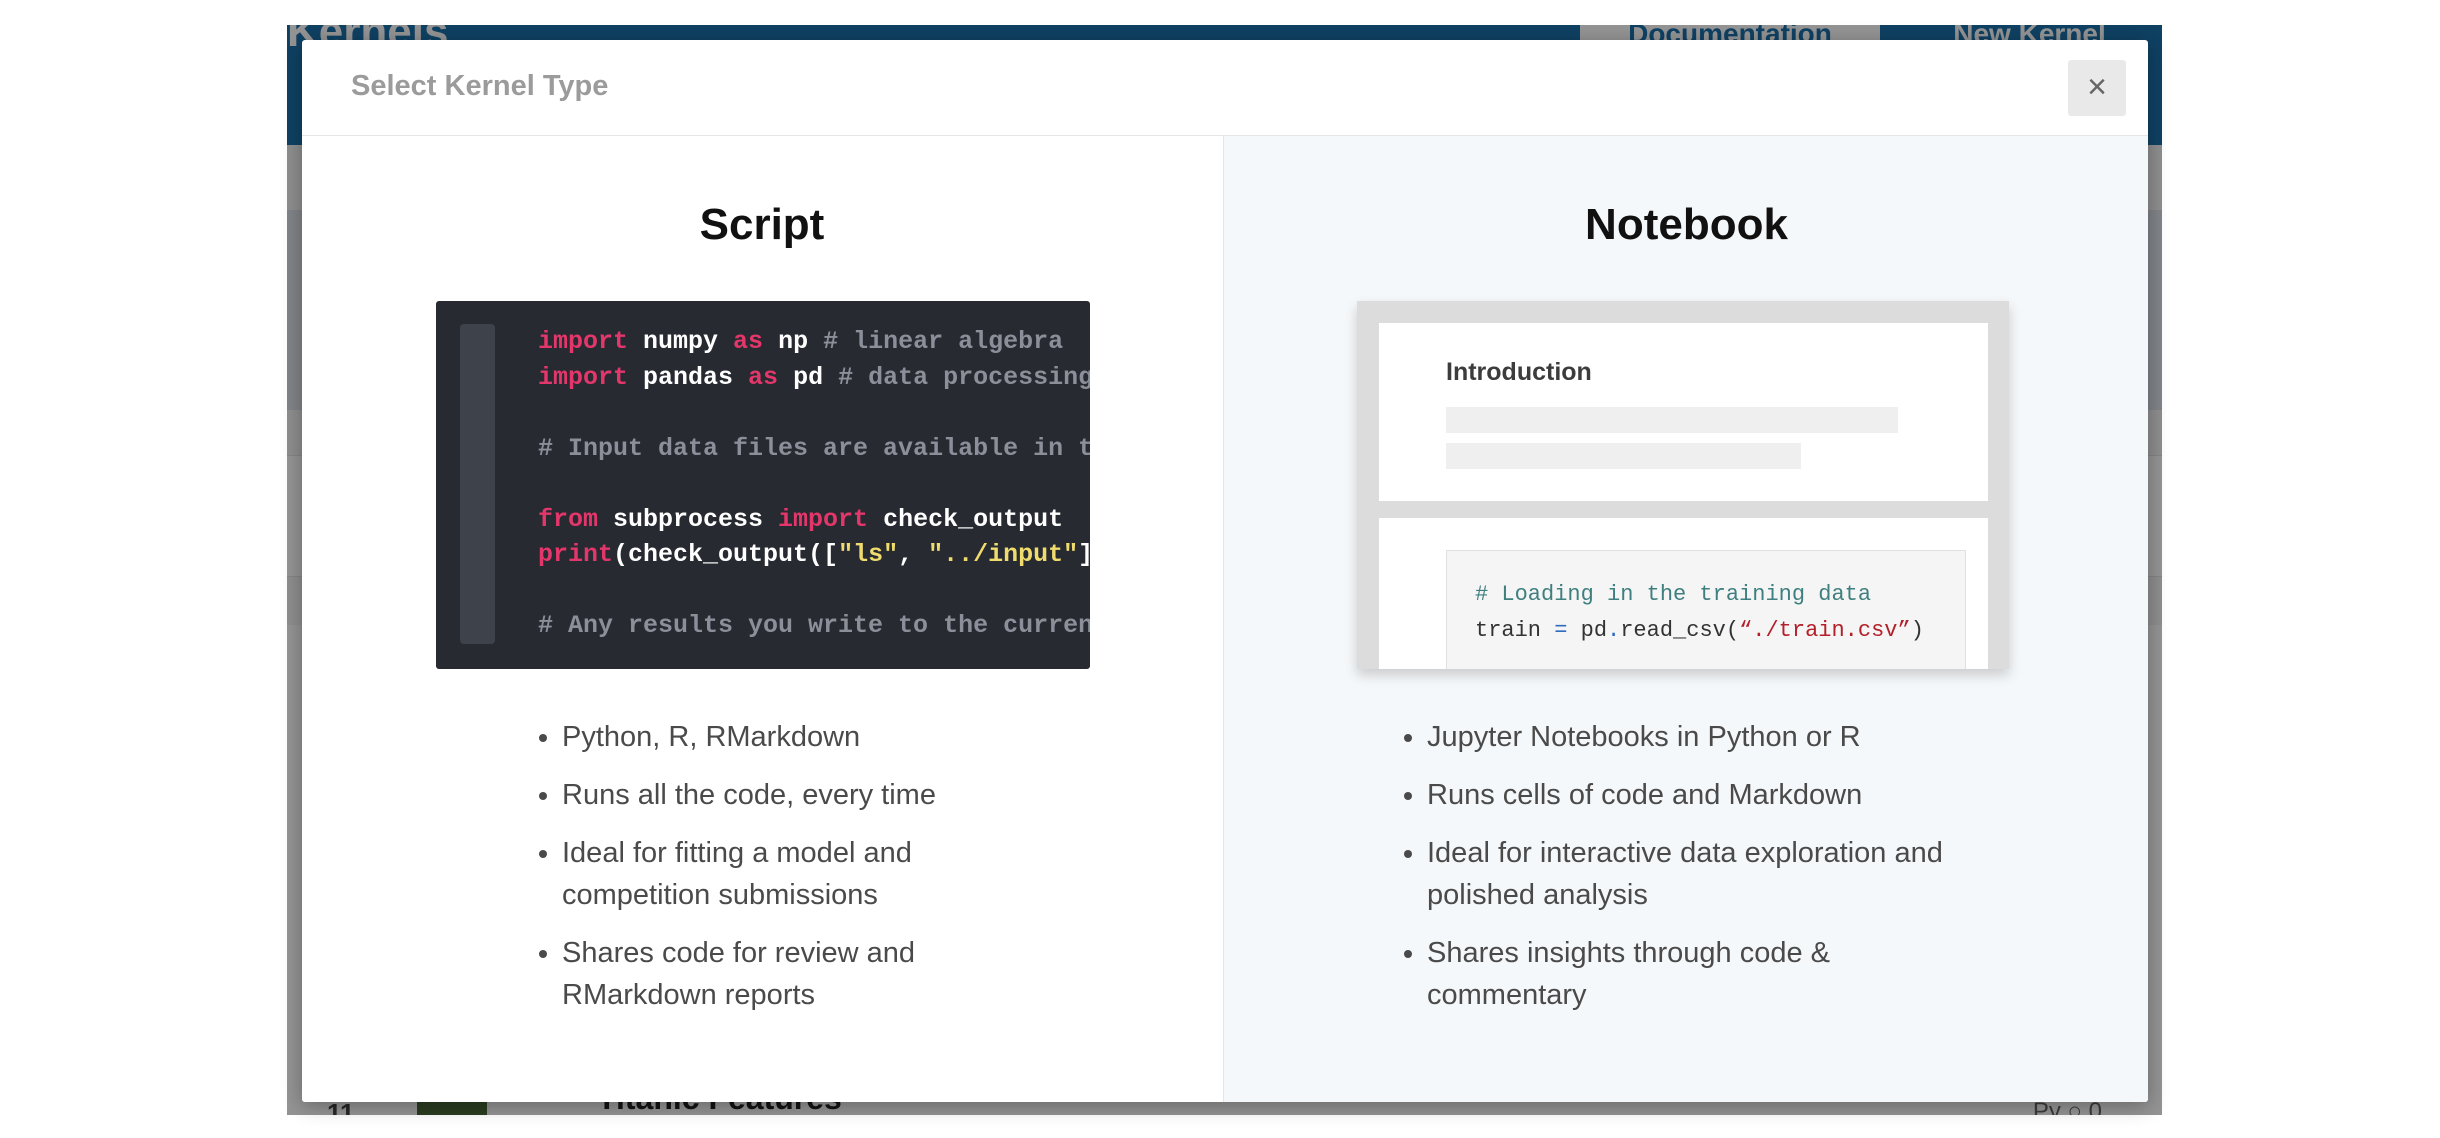  Describe the element at coordinates (480, 86) in the screenshot. I see `modal-title: Select Kernel Type` at that location.